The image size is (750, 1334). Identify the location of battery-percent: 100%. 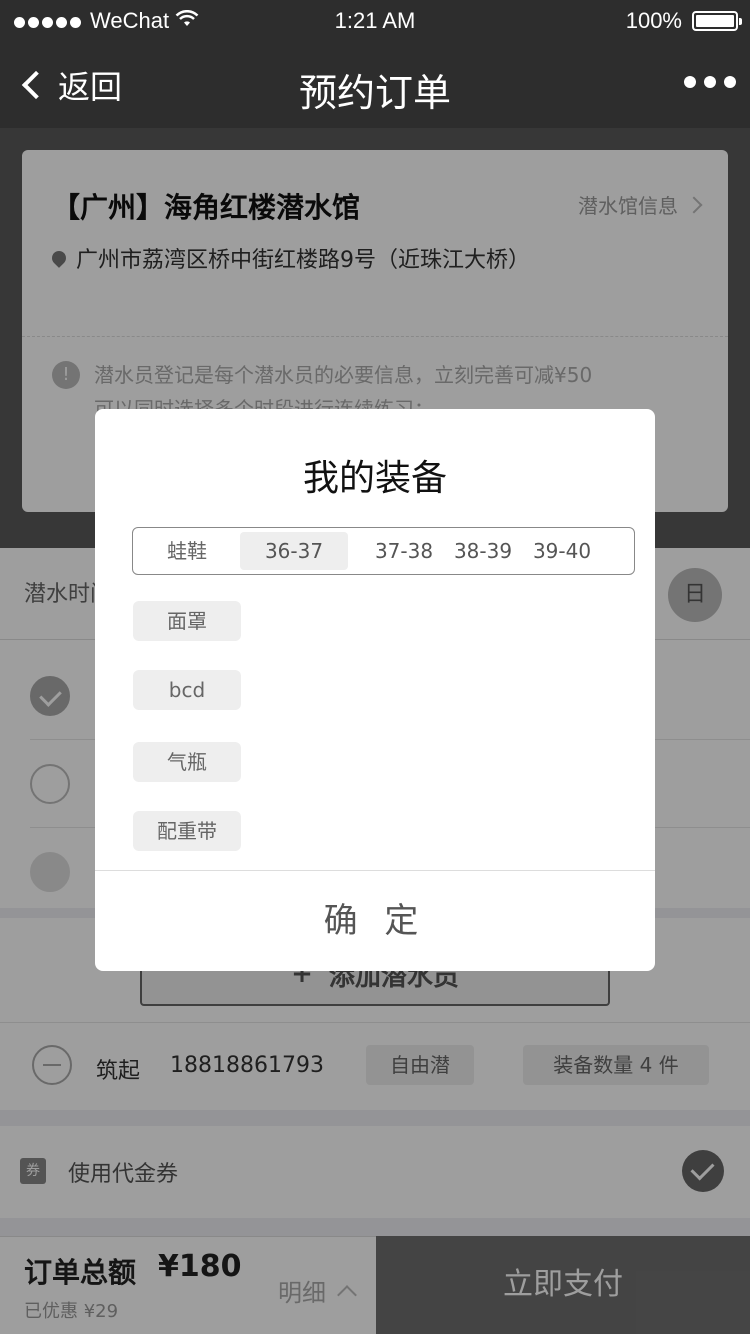
(653, 20).